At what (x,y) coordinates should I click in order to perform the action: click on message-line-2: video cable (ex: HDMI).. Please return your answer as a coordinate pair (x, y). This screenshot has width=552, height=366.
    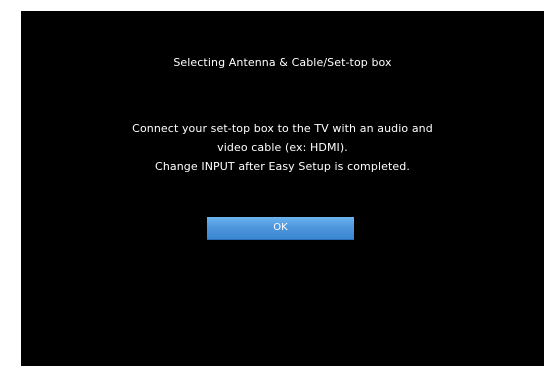
    Looking at the image, I should click on (282, 147).